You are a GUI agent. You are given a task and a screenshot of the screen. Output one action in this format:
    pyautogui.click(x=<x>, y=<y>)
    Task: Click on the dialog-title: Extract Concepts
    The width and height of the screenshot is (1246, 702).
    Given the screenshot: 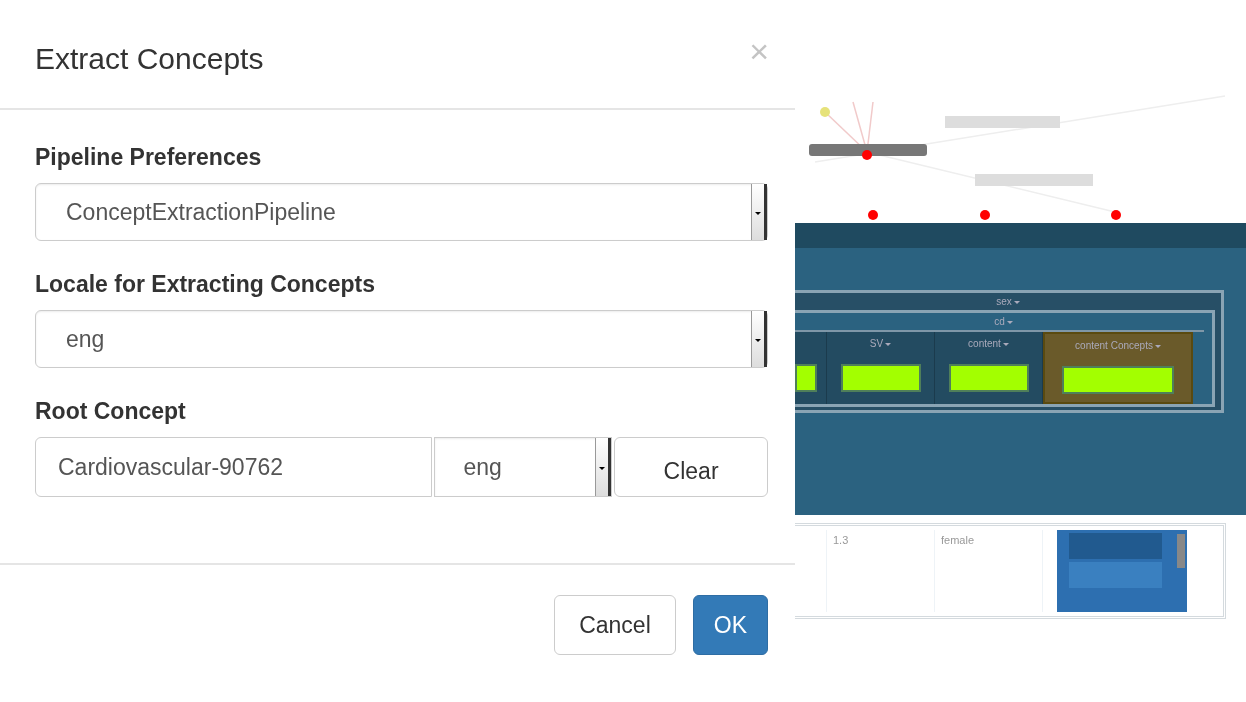 What is the action you would take?
    pyautogui.click(x=149, y=59)
    